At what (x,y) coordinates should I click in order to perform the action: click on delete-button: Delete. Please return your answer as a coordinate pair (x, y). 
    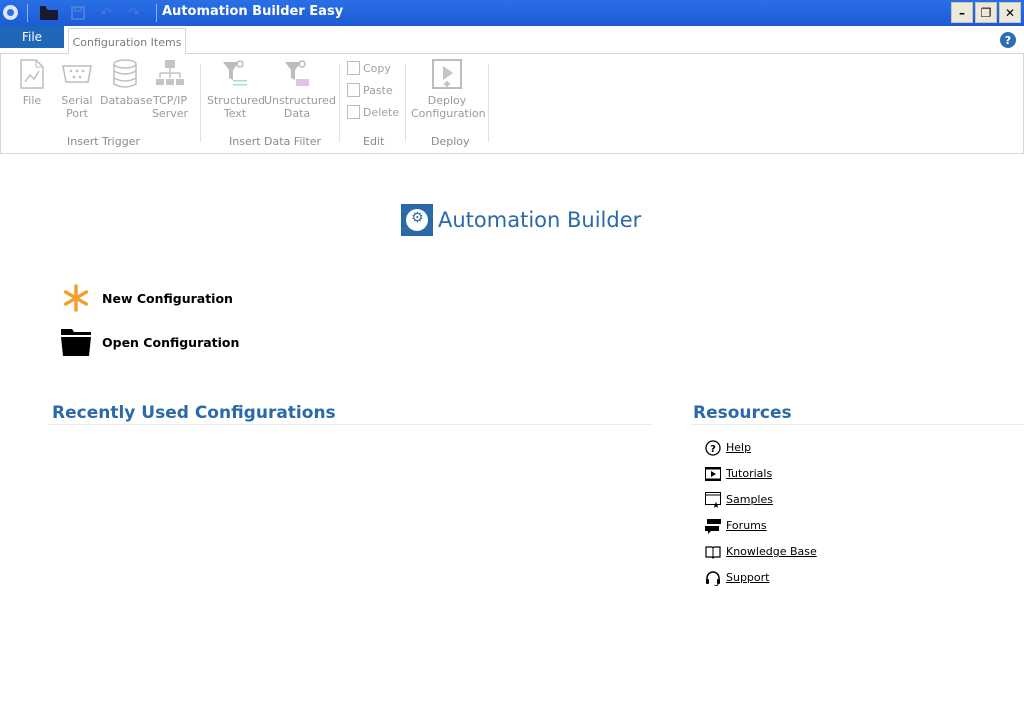
    Looking at the image, I should click on (373, 112).